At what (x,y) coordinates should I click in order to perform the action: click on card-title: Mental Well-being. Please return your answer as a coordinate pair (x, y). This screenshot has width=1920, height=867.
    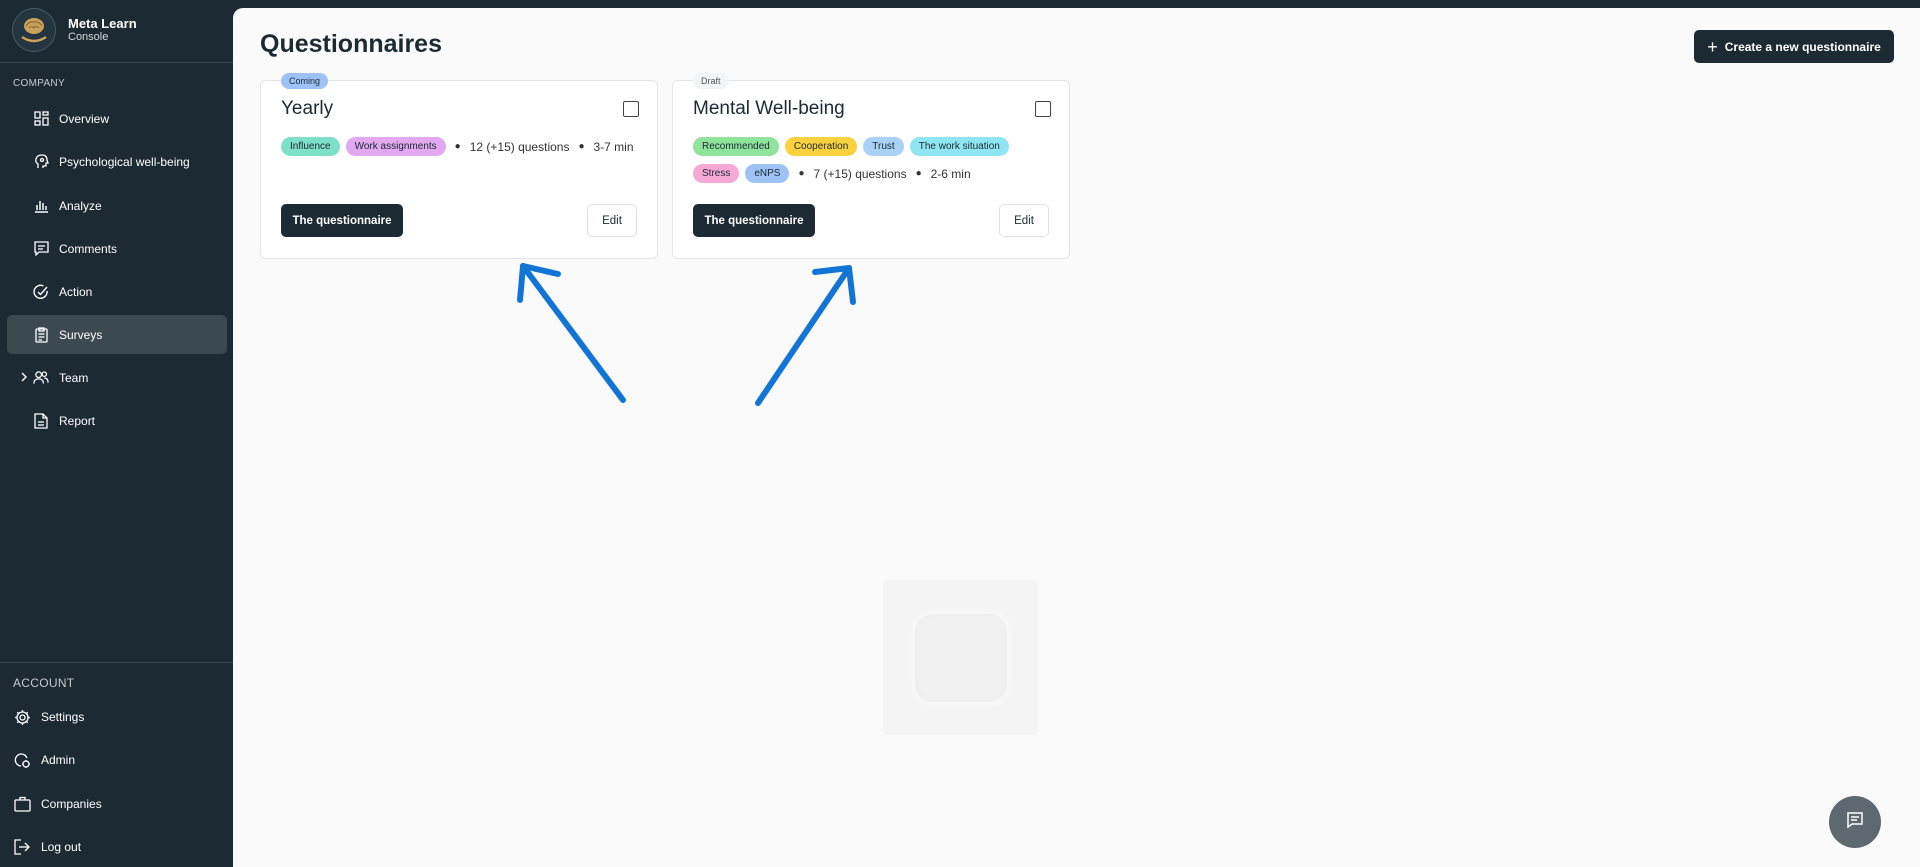
    Looking at the image, I should click on (769, 108).